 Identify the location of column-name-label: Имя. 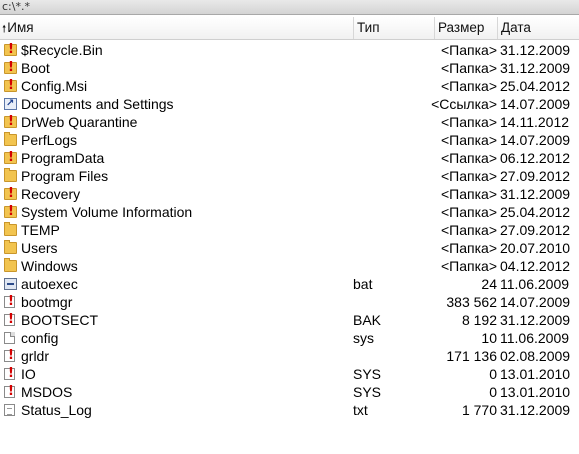
(20, 27).